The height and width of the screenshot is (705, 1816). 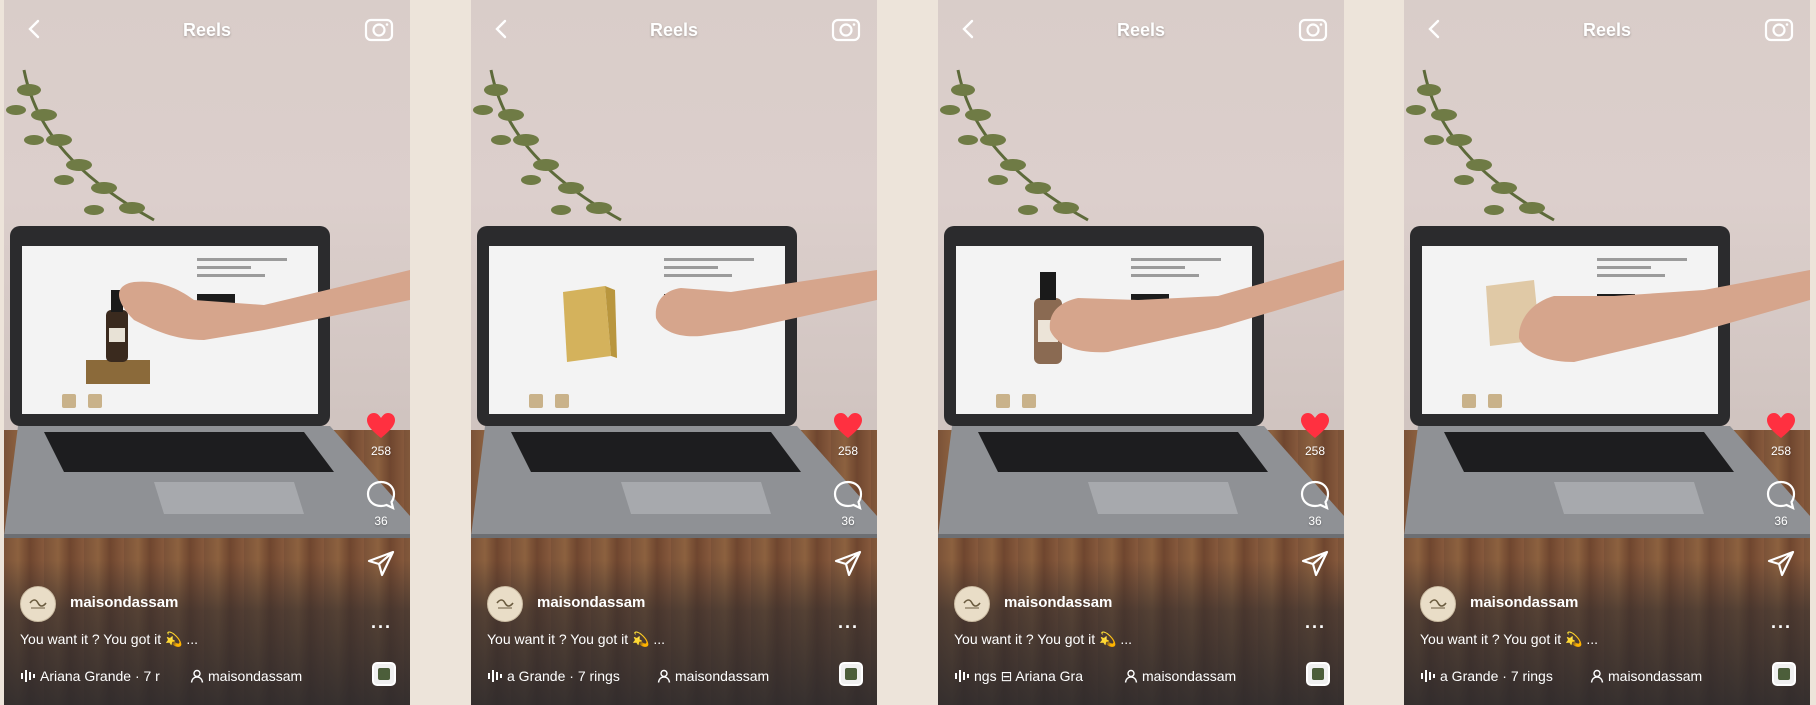 I want to click on music-ticker: Ariana Grande · 7 r, so click(x=110, y=676).